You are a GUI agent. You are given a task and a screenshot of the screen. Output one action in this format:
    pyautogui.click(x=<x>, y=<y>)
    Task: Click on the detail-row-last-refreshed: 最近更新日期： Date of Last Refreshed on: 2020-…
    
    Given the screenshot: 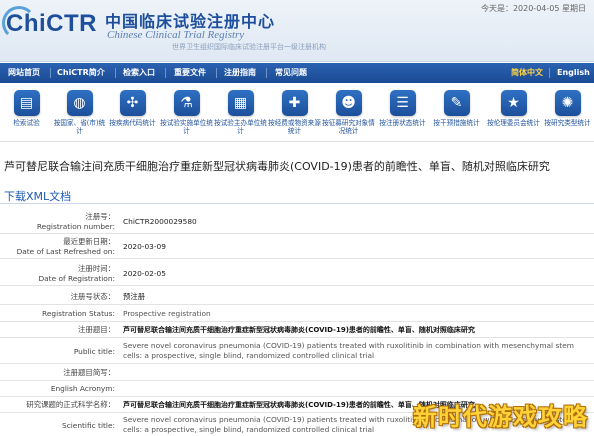 What is the action you would take?
    pyautogui.click(x=297, y=248)
    